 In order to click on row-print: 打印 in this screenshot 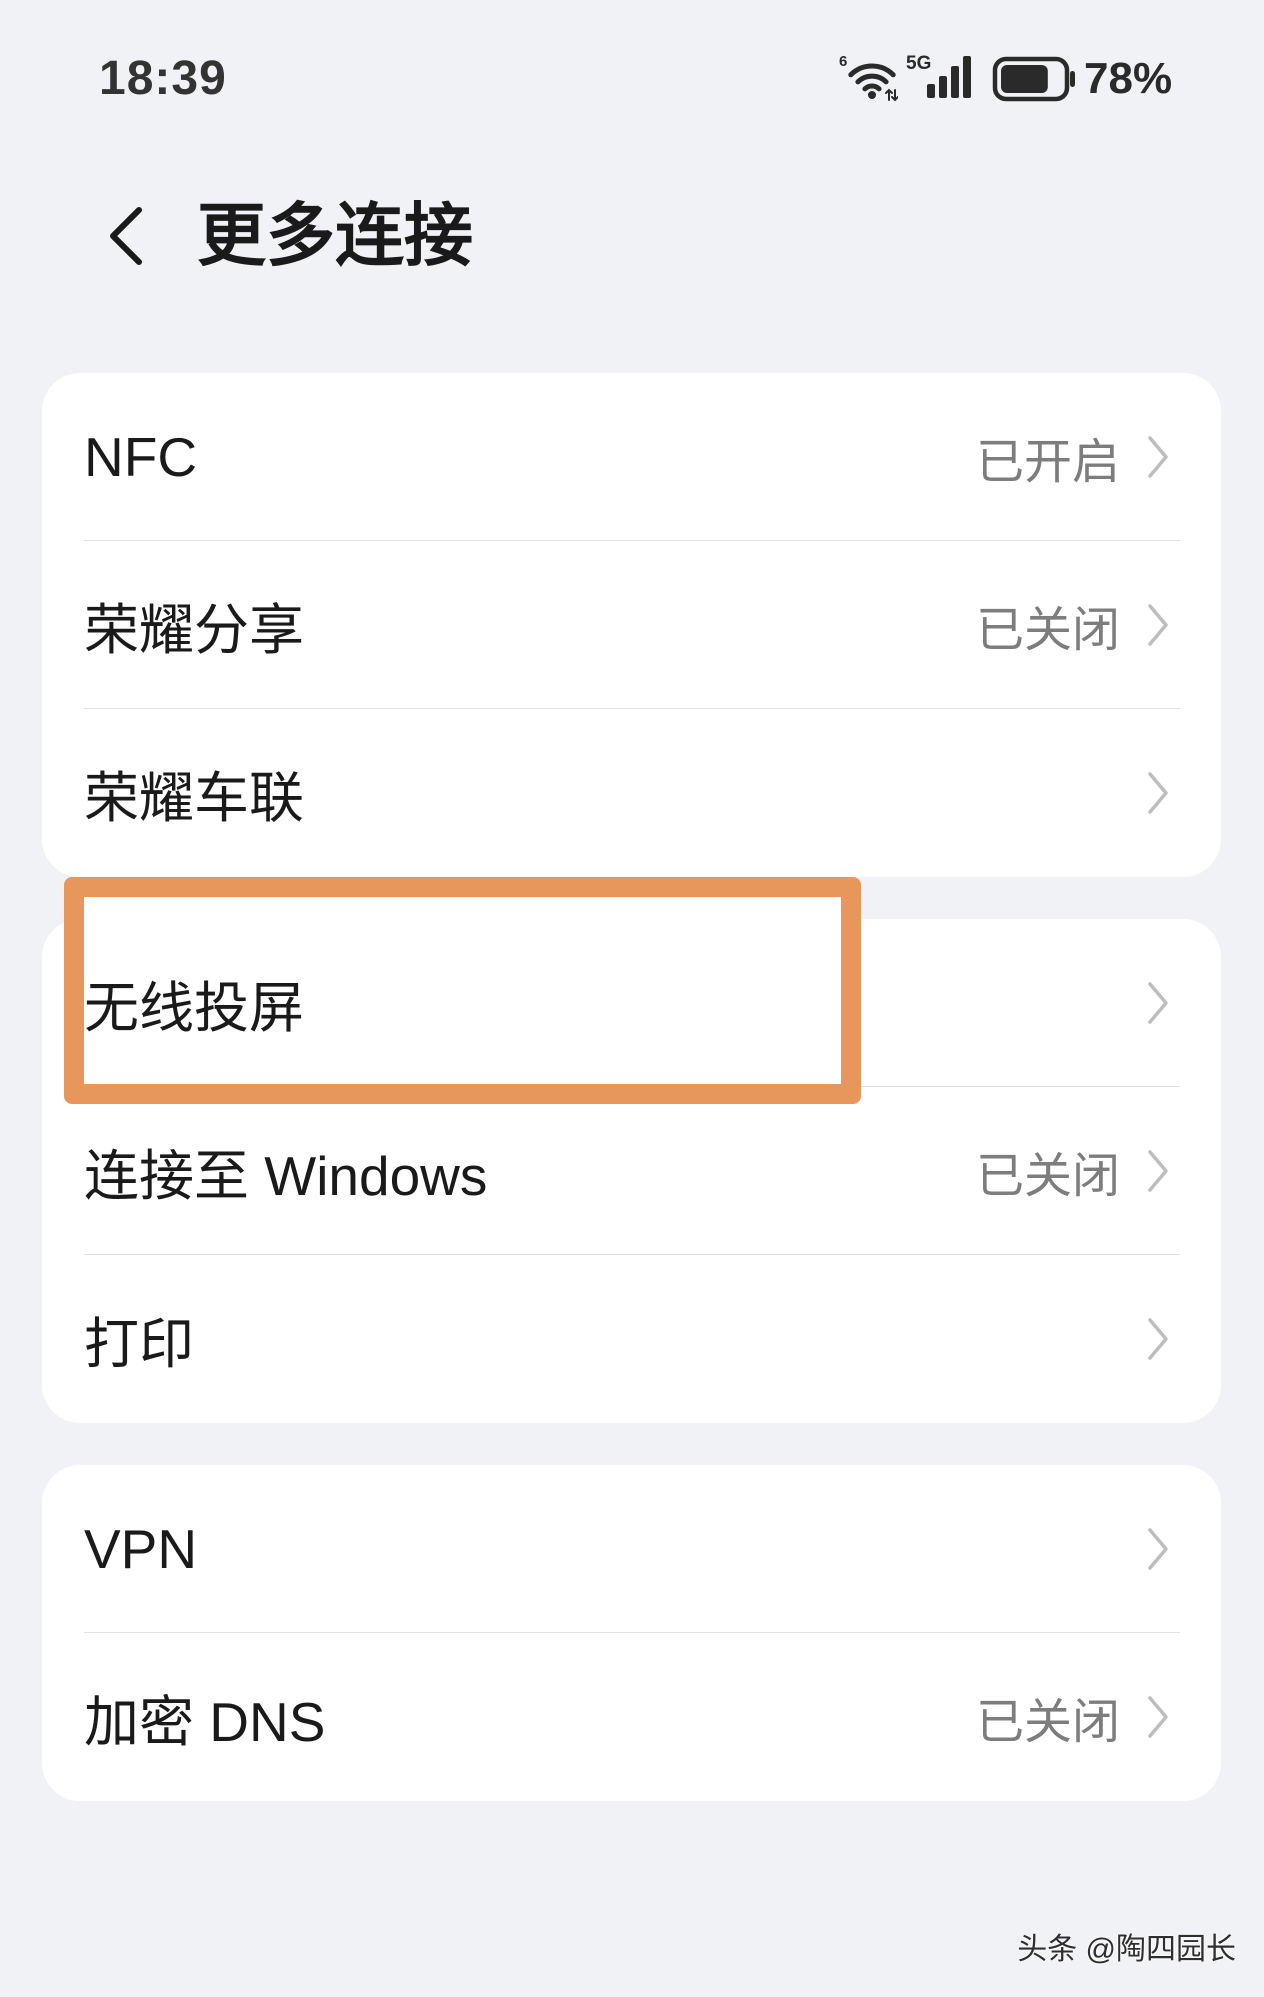, I will do `click(631, 1339)`.